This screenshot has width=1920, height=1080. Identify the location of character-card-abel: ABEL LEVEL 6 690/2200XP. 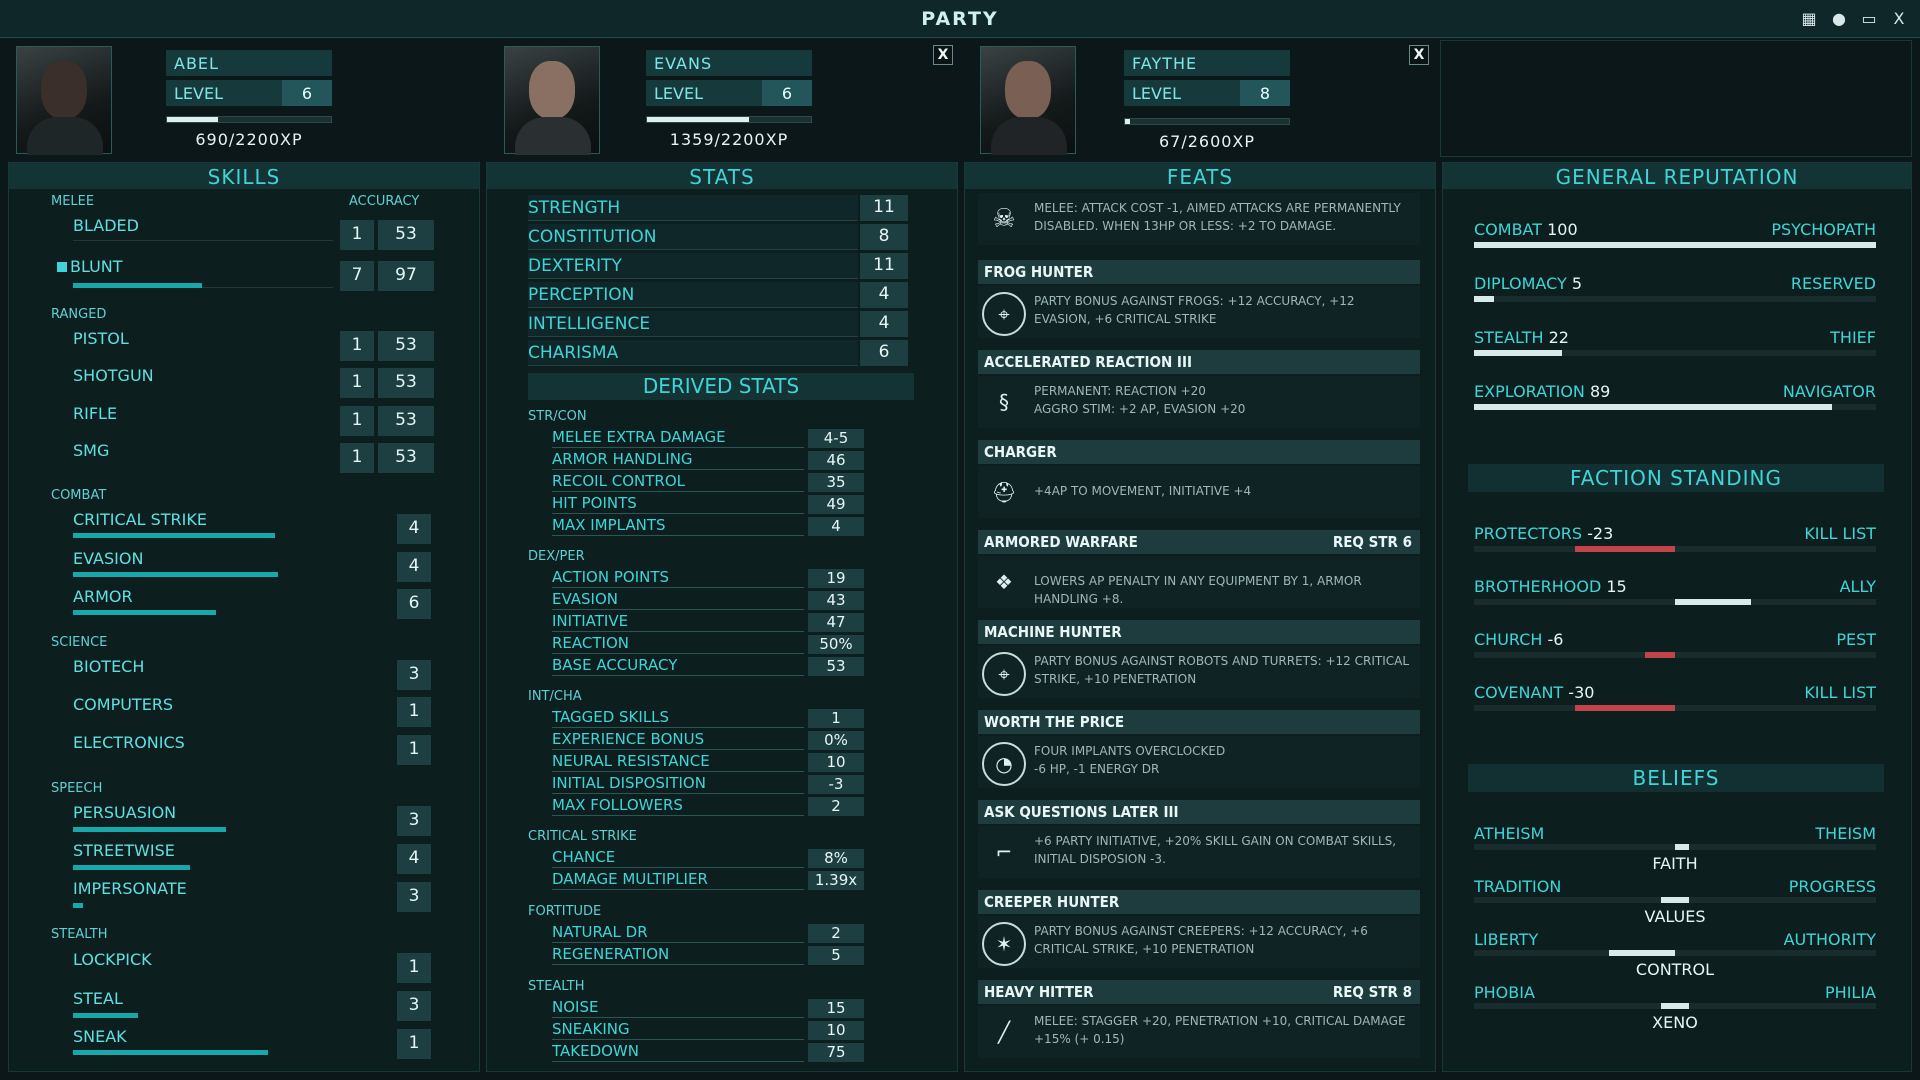
(240, 98).